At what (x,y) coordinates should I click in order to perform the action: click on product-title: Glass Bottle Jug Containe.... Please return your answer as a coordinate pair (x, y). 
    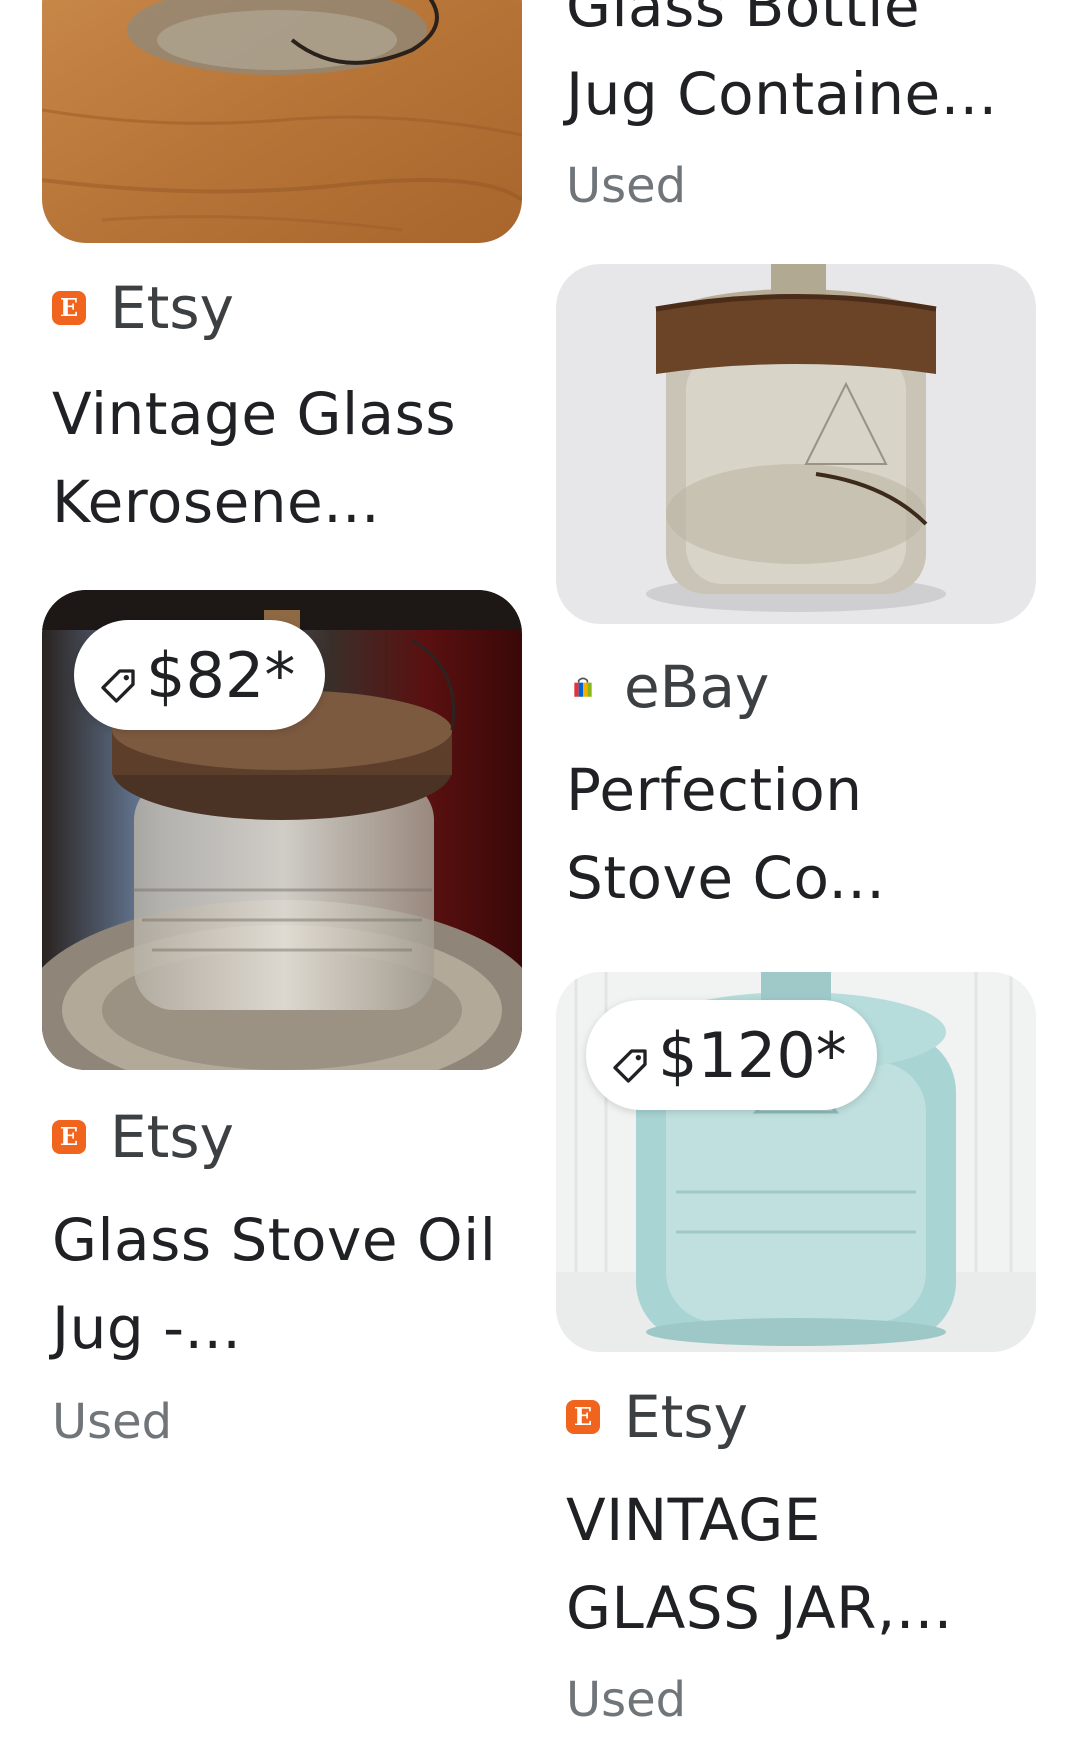
    Looking at the image, I should click on (801, 69).